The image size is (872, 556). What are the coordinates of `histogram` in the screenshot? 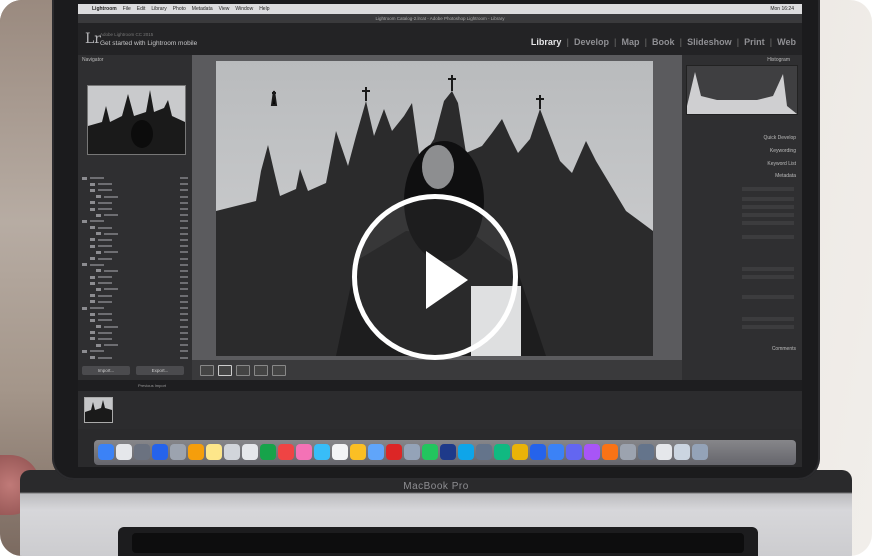 It's located at (742, 90).